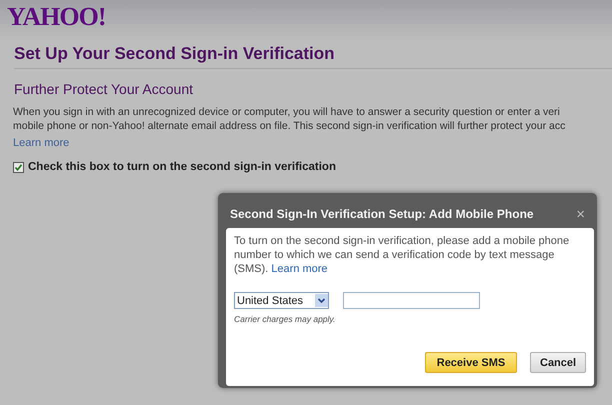 The width and height of the screenshot is (612, 405). I want to click on section-title: Further Protect Your Account, so click(104, 89).